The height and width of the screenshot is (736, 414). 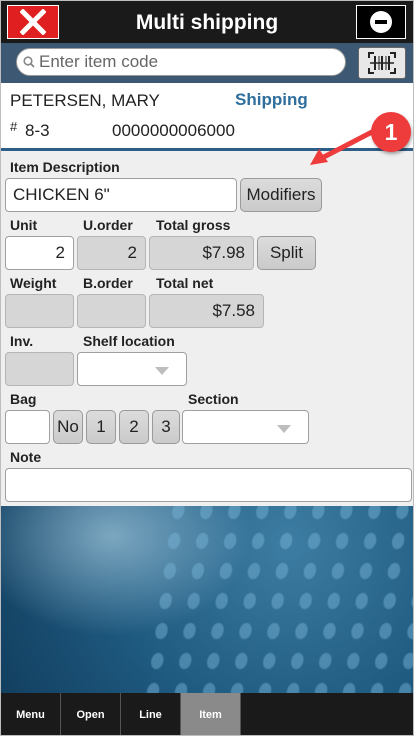 What do you see at coordinates (211, 714) in the screenshot?
I see `nav-item: Item` at bounding box center [211, 714].